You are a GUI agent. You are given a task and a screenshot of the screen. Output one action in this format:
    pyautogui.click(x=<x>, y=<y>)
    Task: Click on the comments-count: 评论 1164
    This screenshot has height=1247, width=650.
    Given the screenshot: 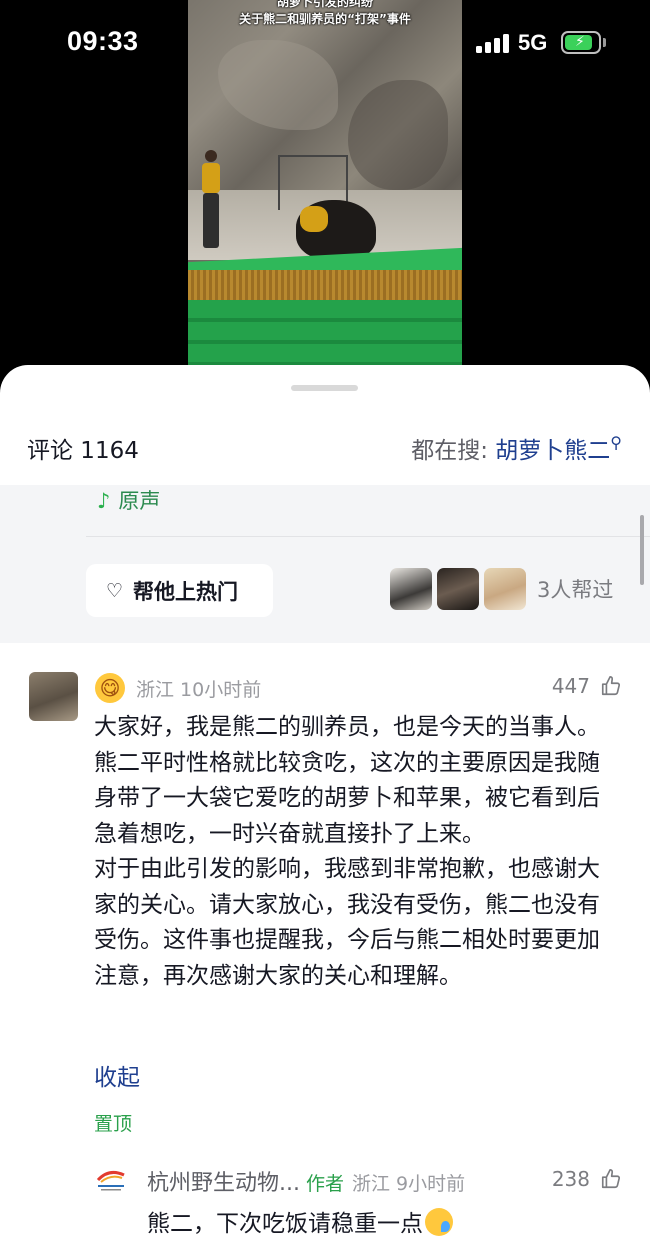 What is the action you would take?
    pyautogui.click(x=83, y=451)
    